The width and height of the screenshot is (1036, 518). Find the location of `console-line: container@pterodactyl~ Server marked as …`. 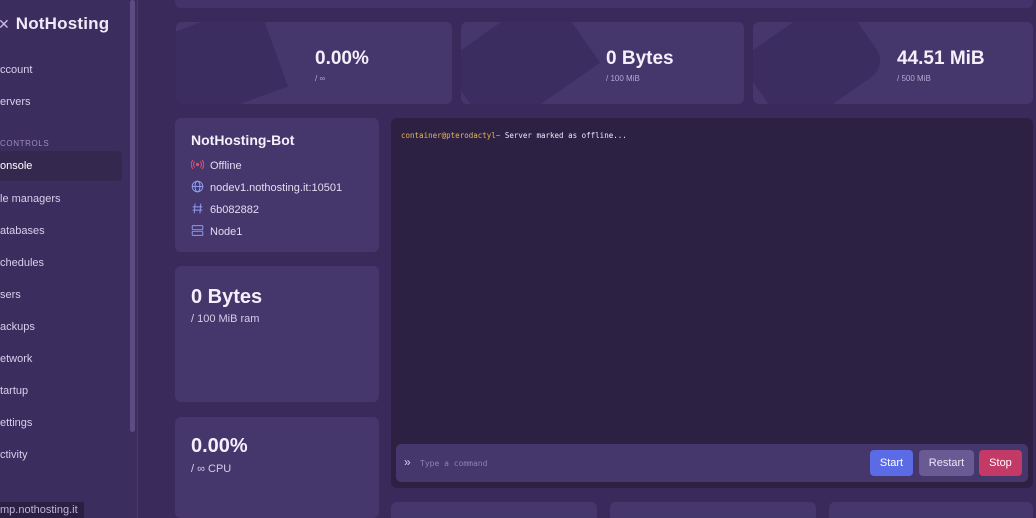

console-line: container@pterodactyl~ Server marked as … is located at coordinates (514, 135).